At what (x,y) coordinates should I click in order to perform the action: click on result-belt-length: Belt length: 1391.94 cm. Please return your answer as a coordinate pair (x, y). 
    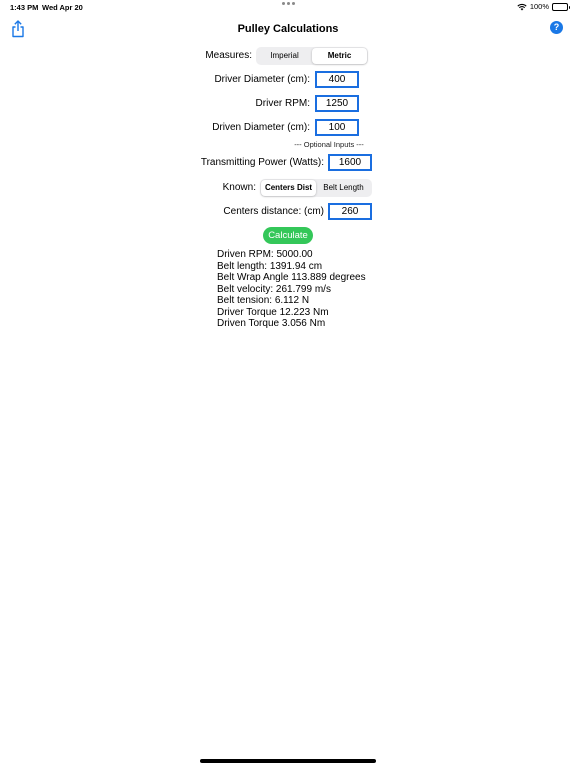
    Looking at the image, I should click on (270, 266).